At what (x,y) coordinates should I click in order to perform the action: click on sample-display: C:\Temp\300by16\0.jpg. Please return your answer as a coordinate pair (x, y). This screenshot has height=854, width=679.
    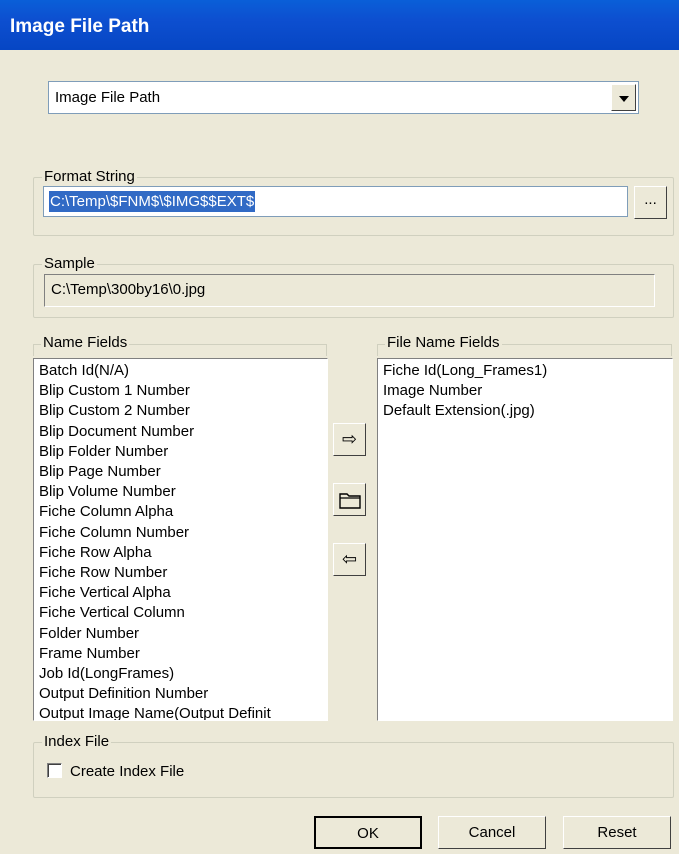
    Looking at the image, I should click on (349, 290).